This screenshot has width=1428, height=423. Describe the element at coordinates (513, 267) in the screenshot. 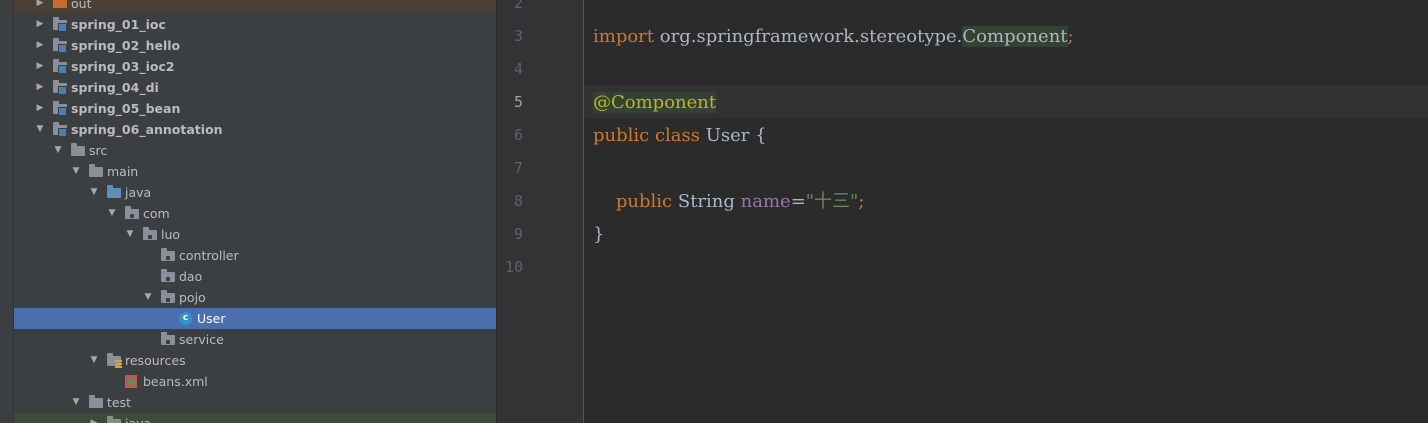

I see `line-number: 10` at that location.